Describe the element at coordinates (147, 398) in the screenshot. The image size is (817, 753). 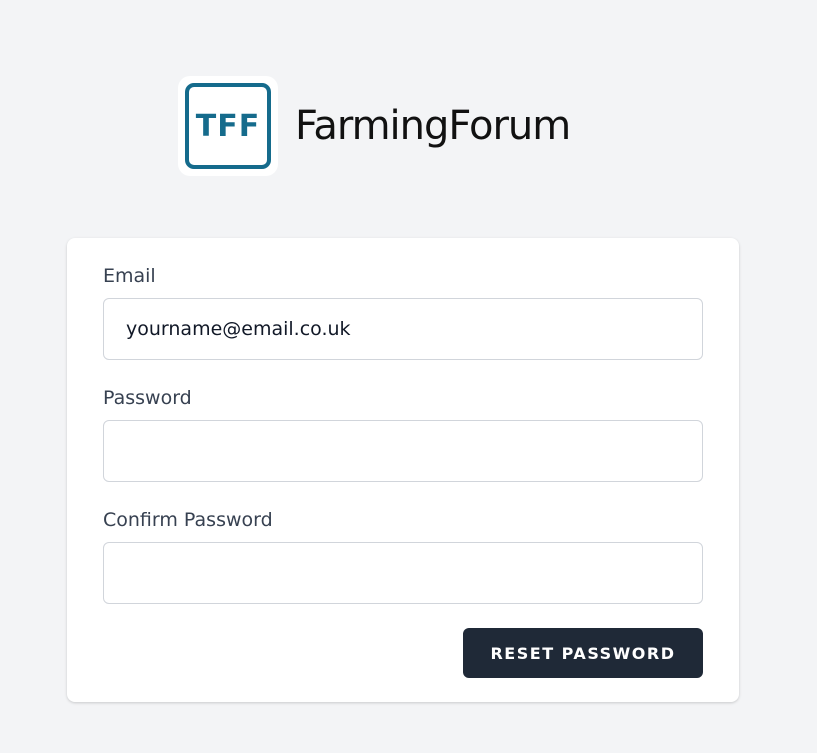
I see `password-label: Password` at that location.